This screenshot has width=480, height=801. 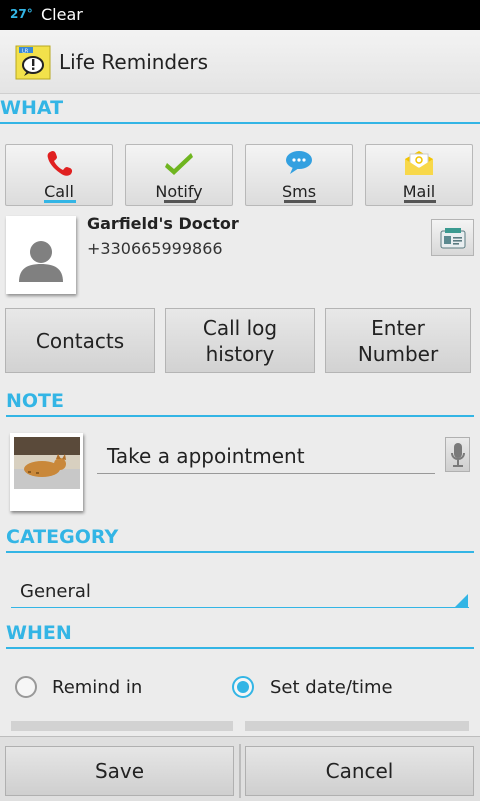 I want to click on what-section-divider, so click(x=240, y=123).